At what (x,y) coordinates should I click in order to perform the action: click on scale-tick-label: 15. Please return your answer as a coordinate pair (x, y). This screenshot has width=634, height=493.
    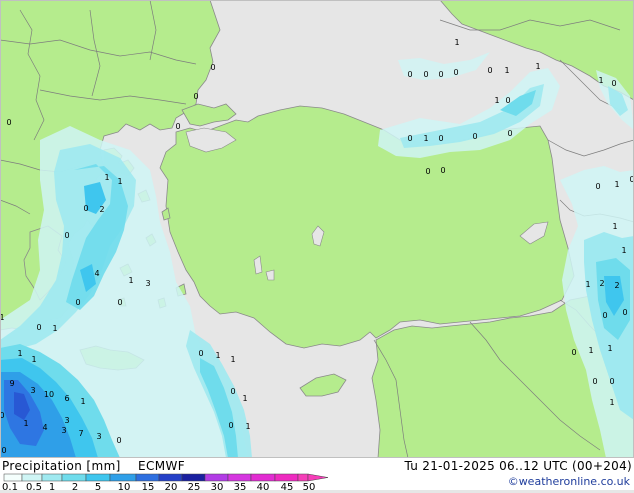
    Looking at the image, I should click on (148, 487).